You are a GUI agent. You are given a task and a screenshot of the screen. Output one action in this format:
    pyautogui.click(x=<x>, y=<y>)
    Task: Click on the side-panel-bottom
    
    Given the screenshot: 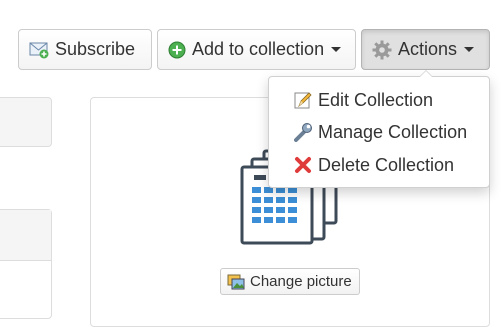 What is the action you would take?
    pyautogui.click(x=26, y=264)
    